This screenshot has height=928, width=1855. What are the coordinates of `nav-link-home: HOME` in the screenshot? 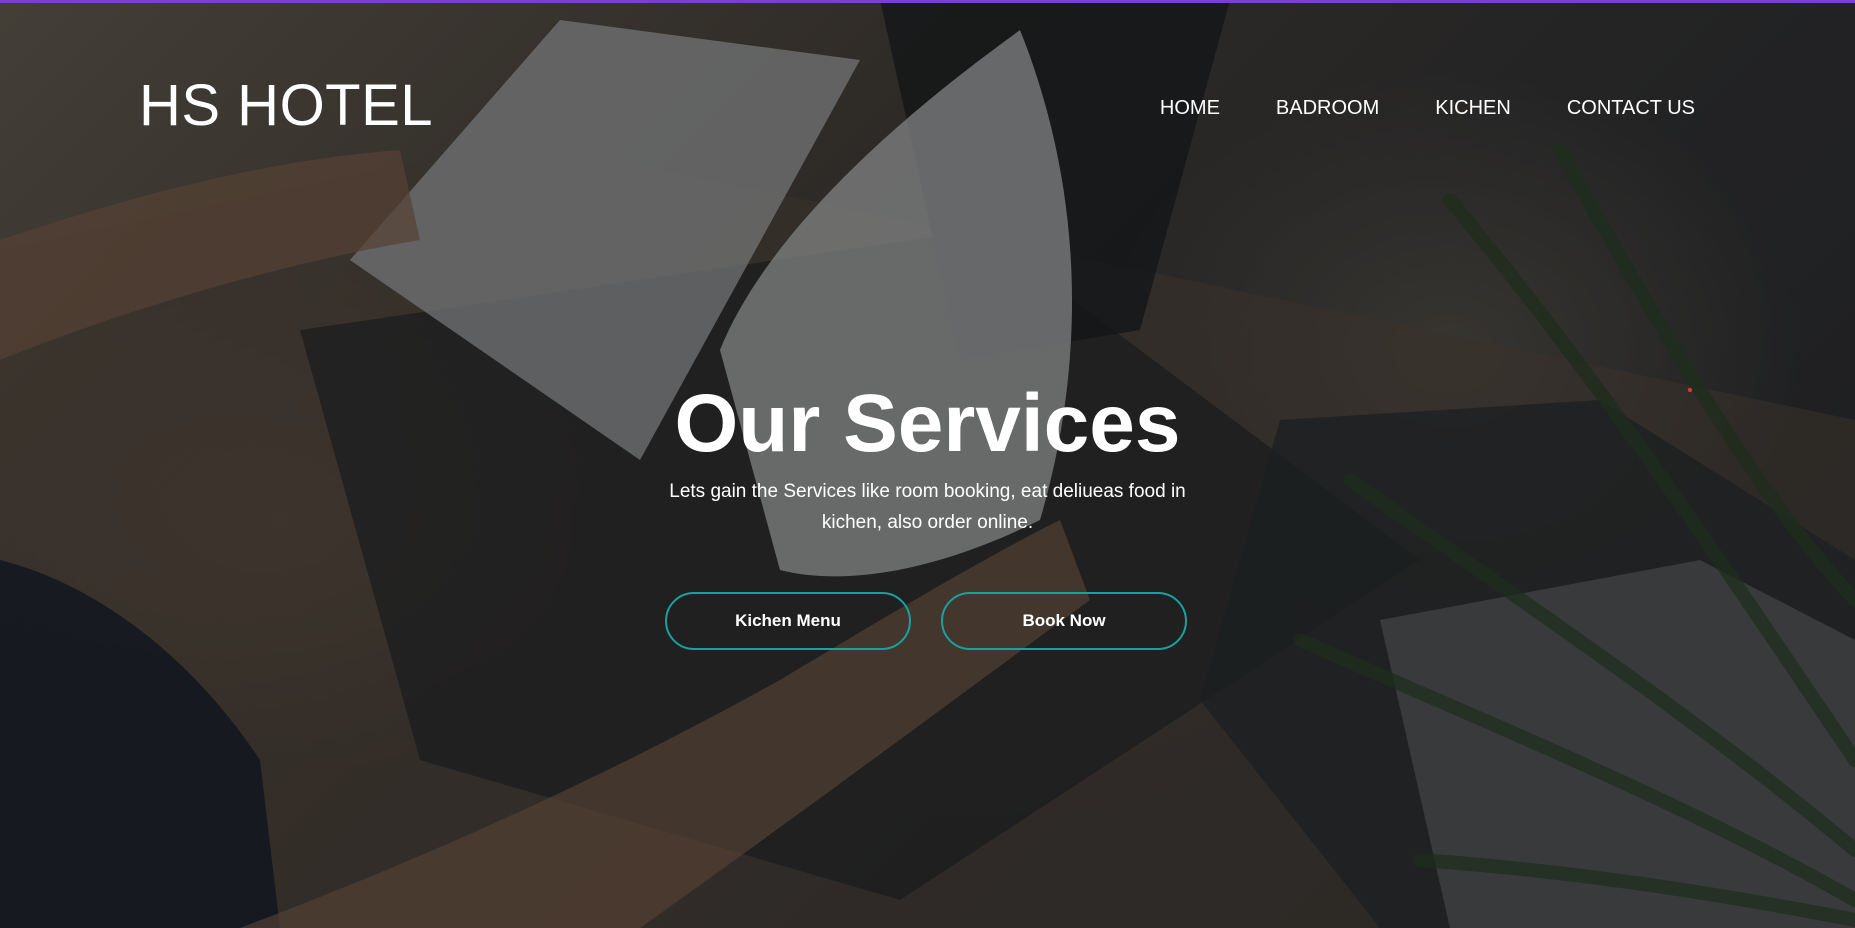 It's located at (1190, 108).